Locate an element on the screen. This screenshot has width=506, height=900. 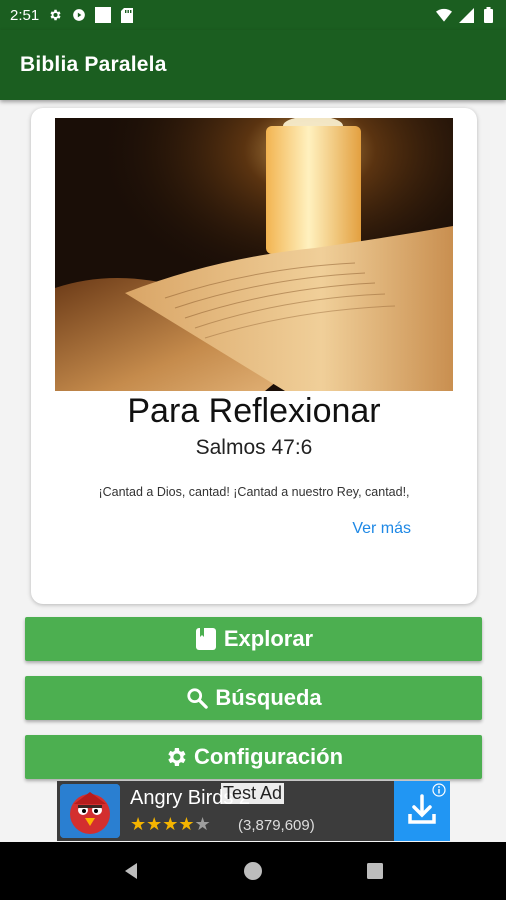
status-time: 2:51 is located at coordinates (25, 15).